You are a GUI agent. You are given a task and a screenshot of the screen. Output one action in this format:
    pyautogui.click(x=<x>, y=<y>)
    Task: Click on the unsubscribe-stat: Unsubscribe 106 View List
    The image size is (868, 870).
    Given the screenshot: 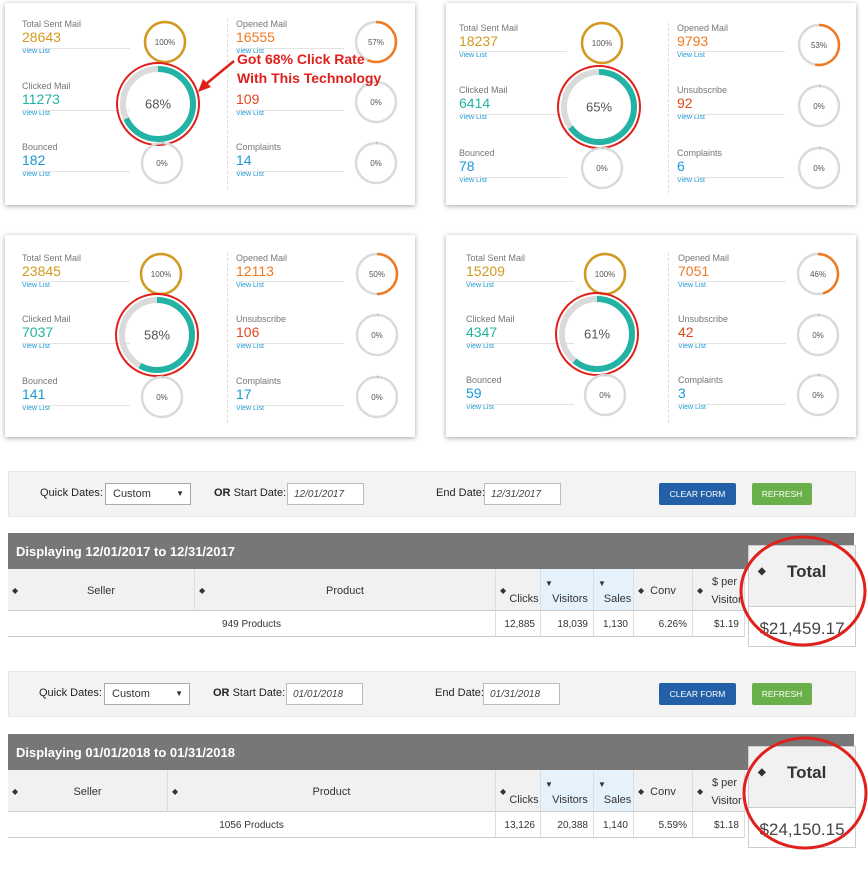 What is the action you would take?
    pyautogui.click(x=261, y=332)
    